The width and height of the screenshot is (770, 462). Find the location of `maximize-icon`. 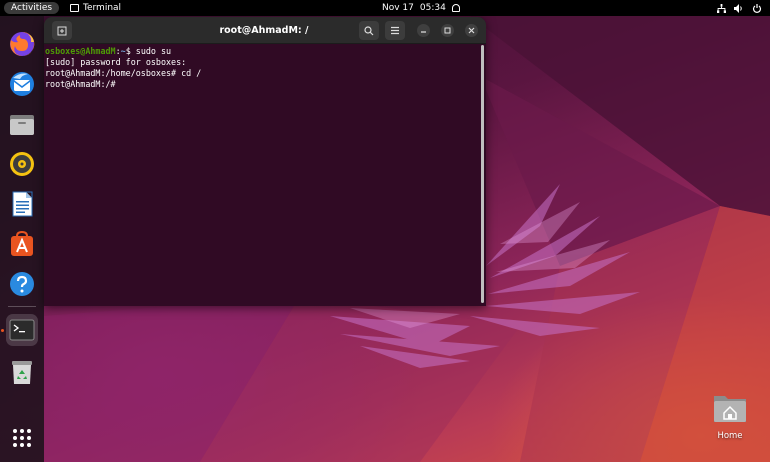

maximize-icon is located at coordinates (447, 30).